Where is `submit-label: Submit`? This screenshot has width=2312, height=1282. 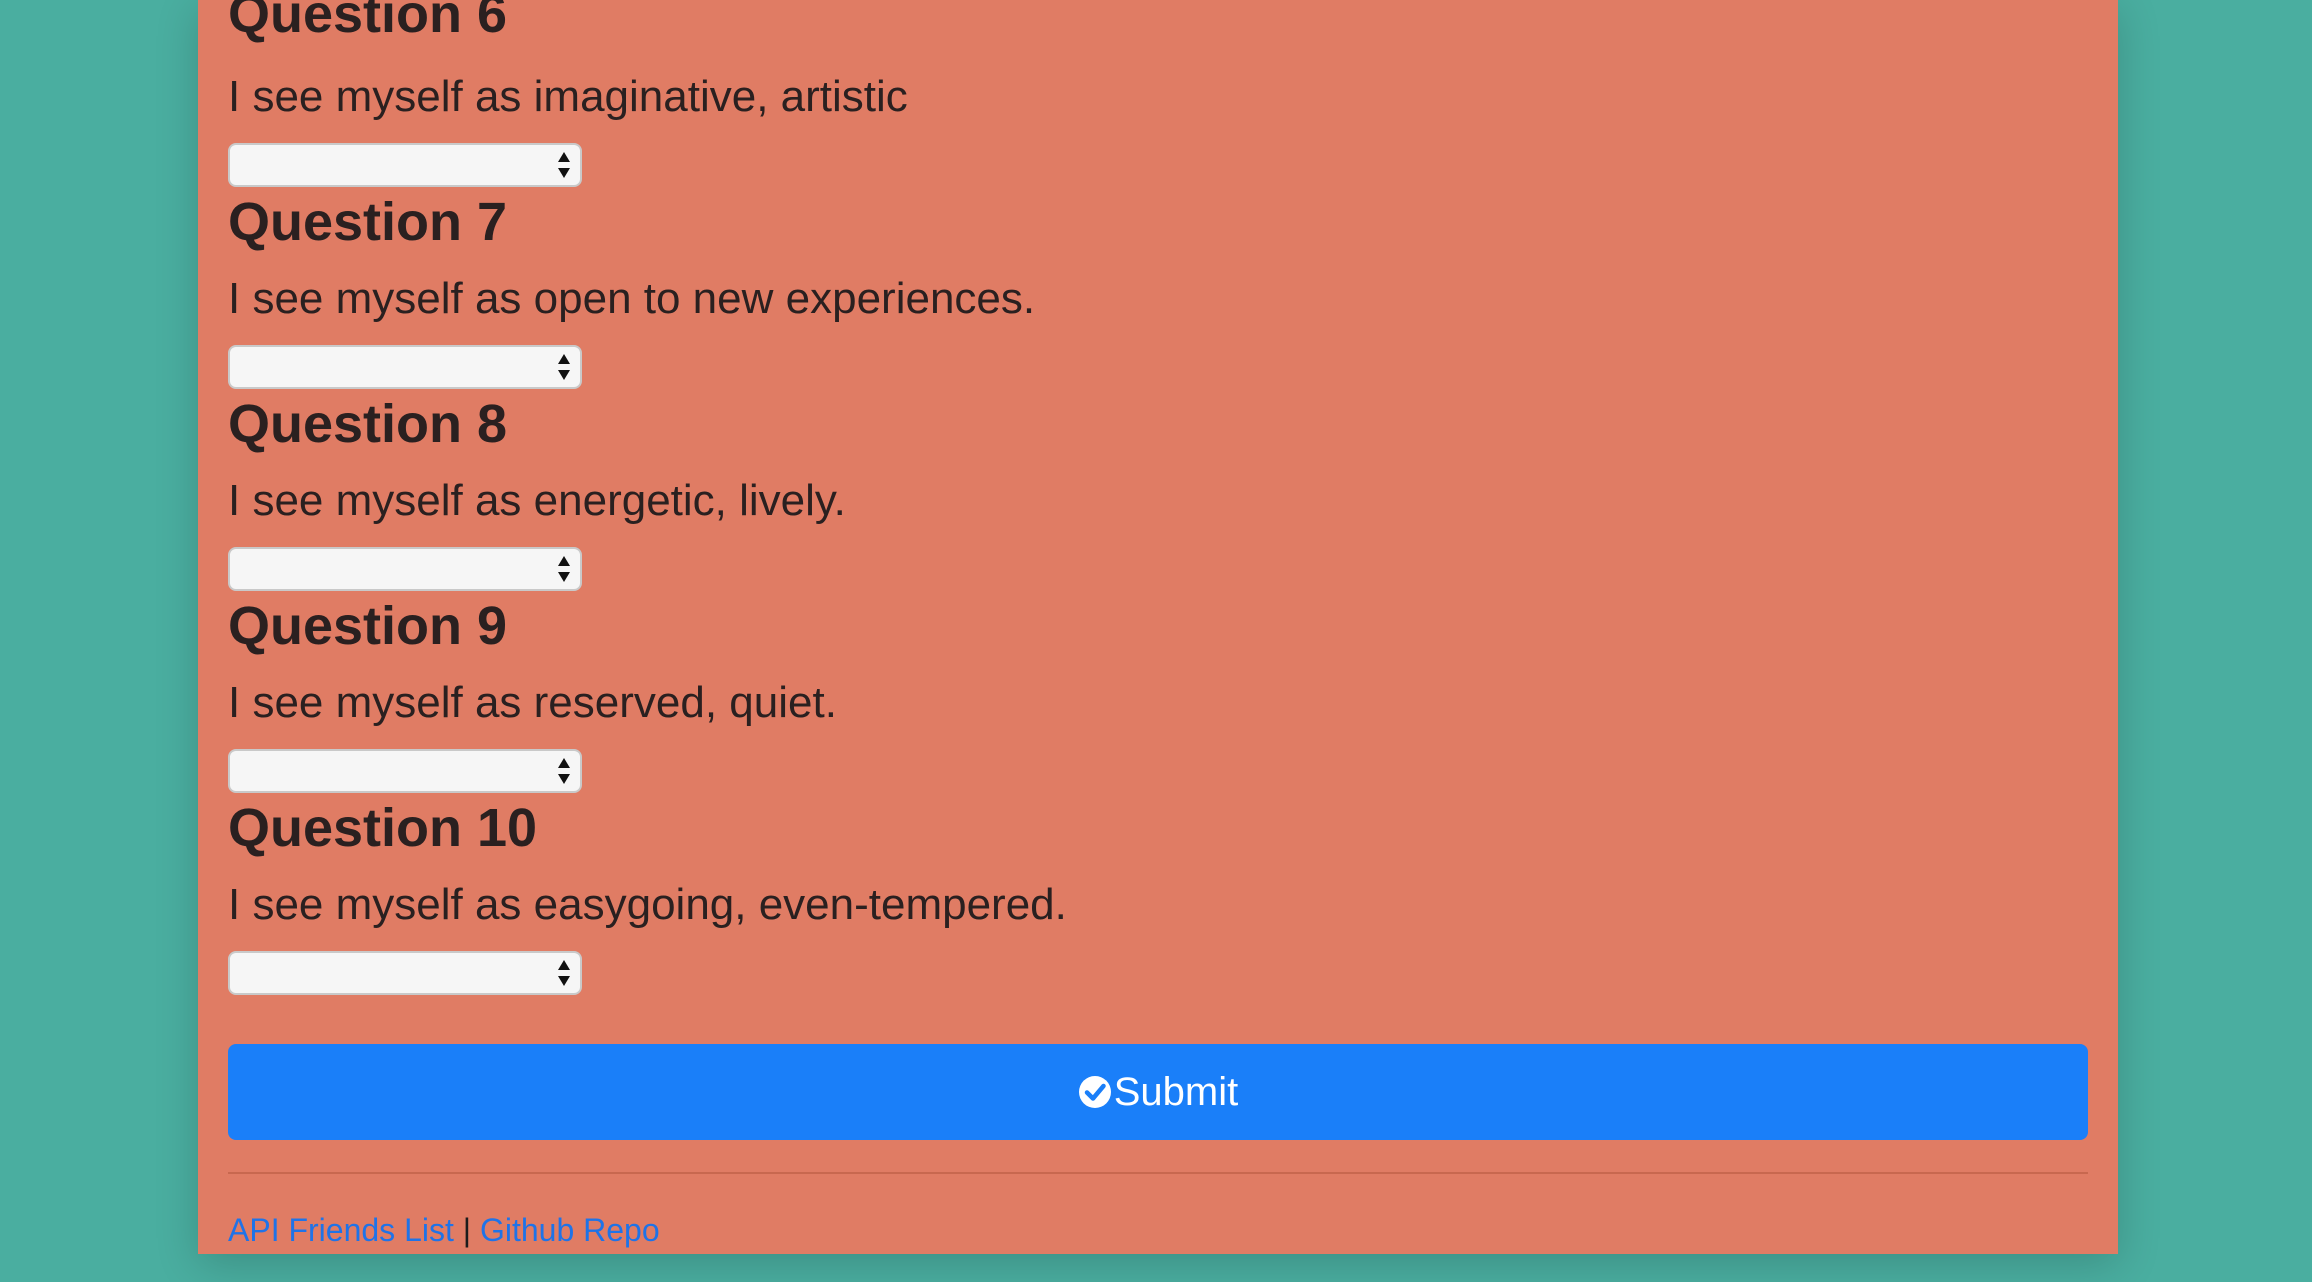
submit-label: Submit is located at coordinates (1176, 1091).